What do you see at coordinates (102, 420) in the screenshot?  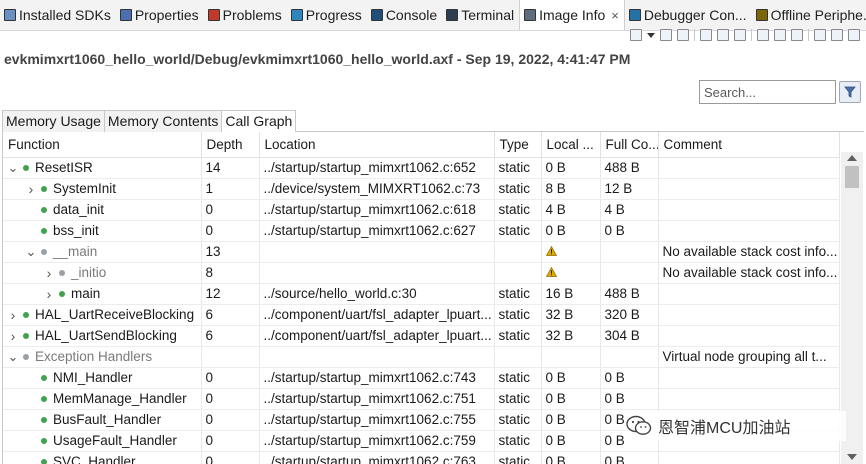 I see `function-cell: BusFault_Handler` at bounding box center [102, 420].